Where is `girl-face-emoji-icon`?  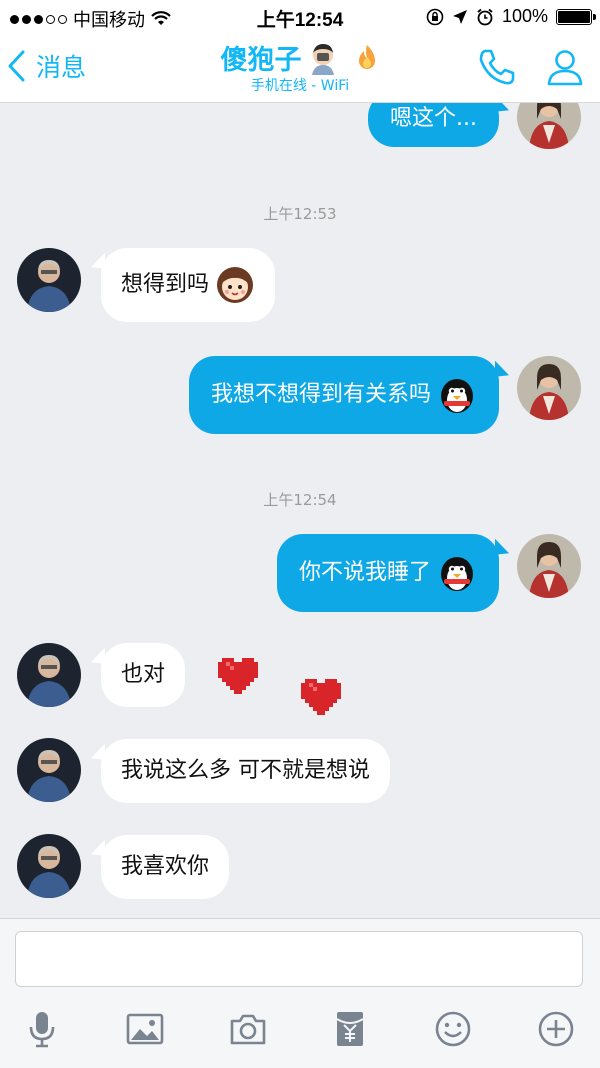 girl-face-emoji-icon is located at coordinates (235, 285).